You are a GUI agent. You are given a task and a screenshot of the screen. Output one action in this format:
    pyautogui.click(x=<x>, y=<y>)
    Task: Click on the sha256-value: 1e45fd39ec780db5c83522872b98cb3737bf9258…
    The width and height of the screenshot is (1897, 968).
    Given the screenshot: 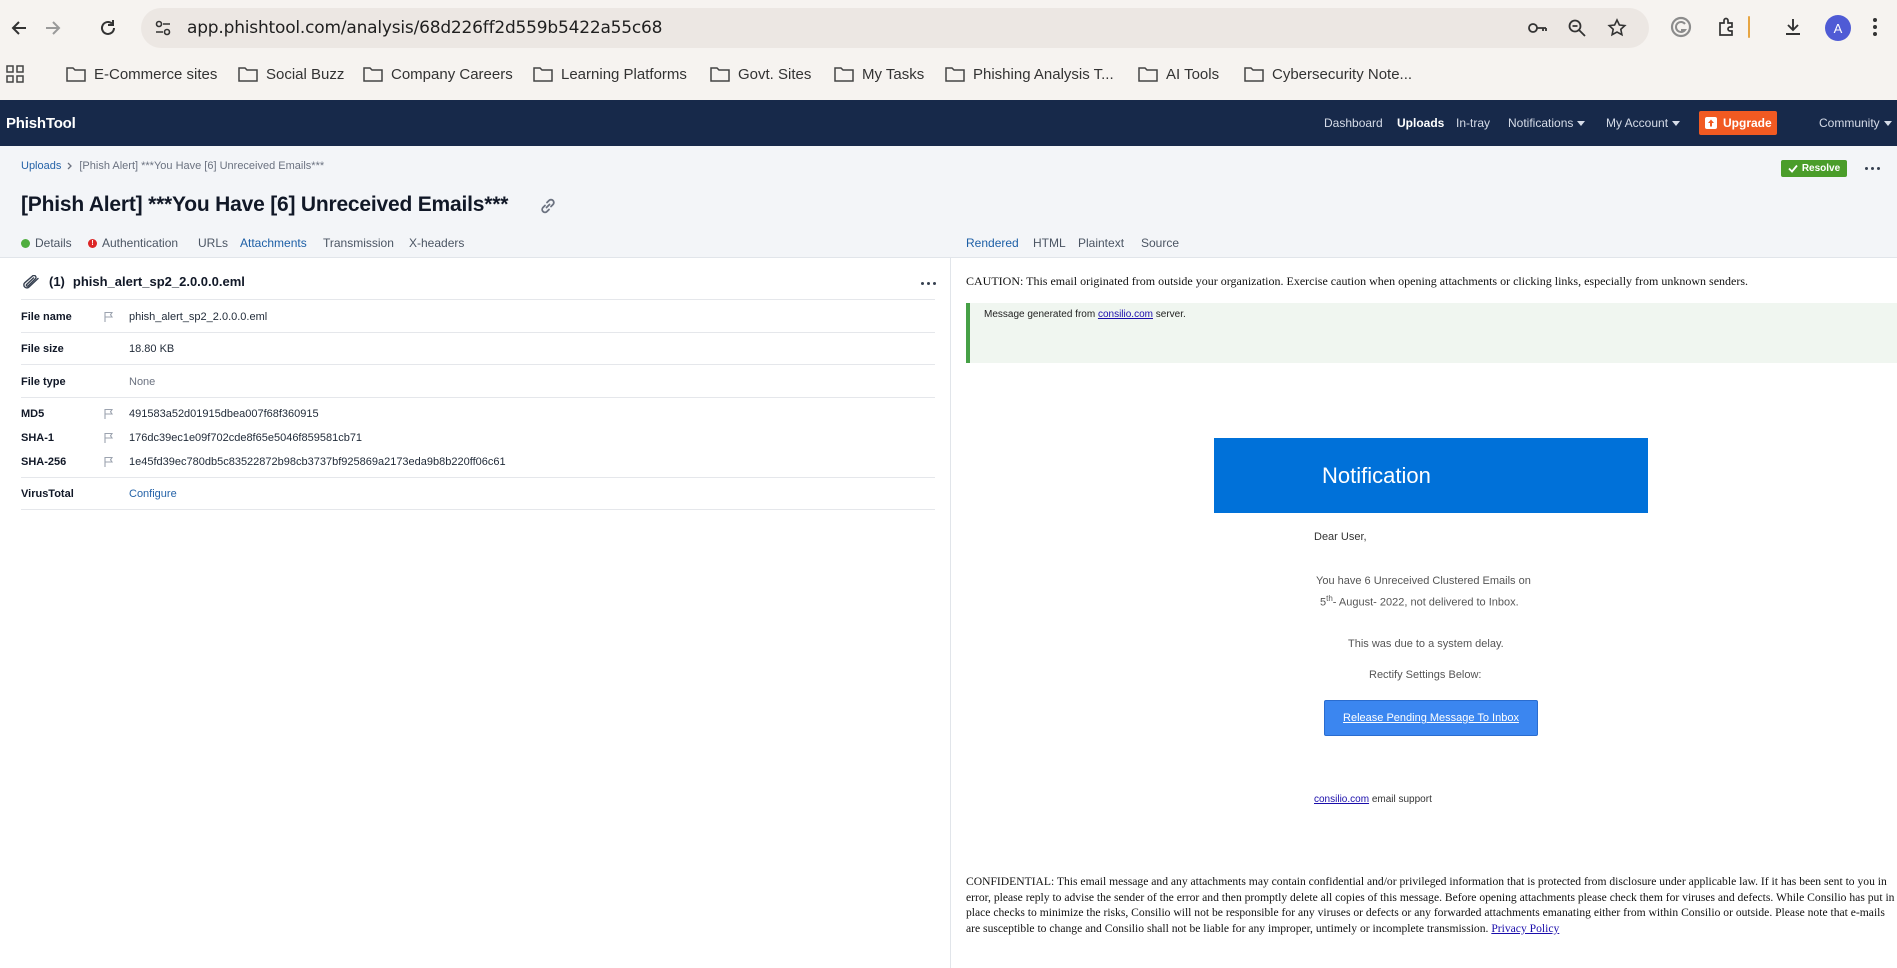 What is the action you would take?
    pyautogui.click(x=317, y=462)
    